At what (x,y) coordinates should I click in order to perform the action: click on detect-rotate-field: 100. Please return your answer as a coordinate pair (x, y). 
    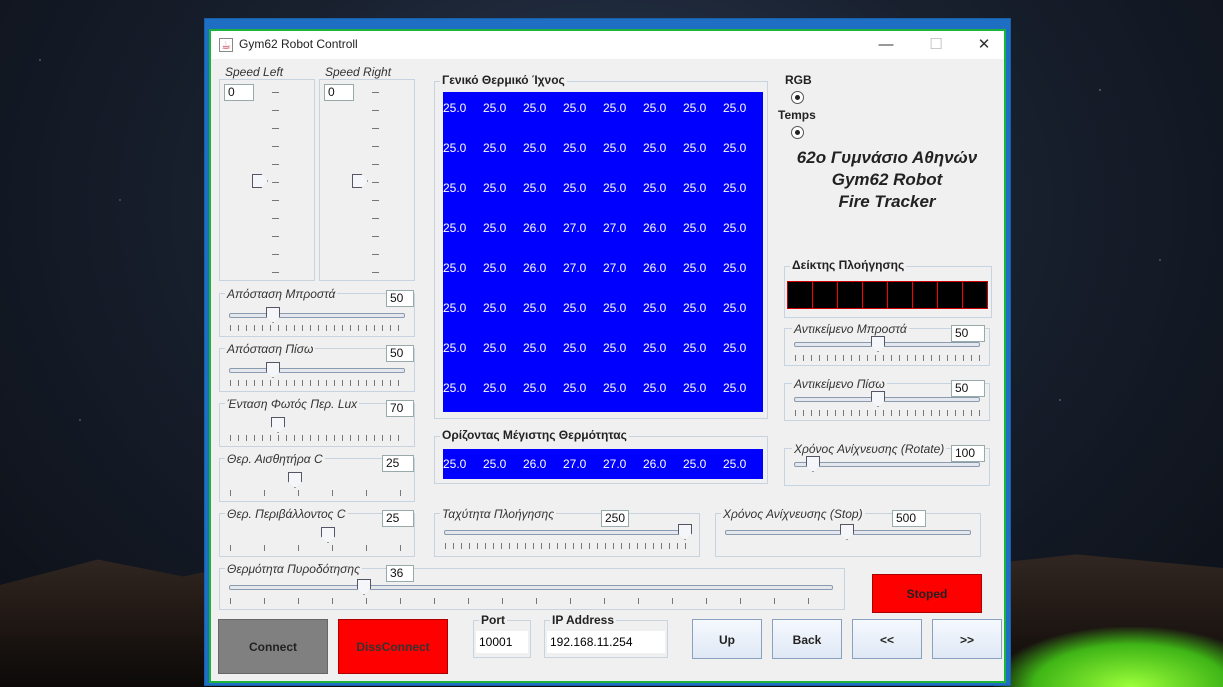
    Looking at the image, I should click on (968, 453).